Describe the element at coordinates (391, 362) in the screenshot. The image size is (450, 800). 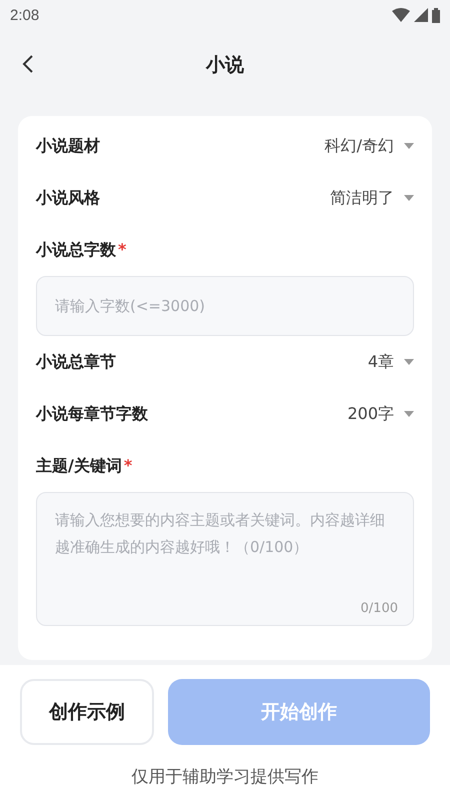
I see `dropdown-selector: 4章` at that location.